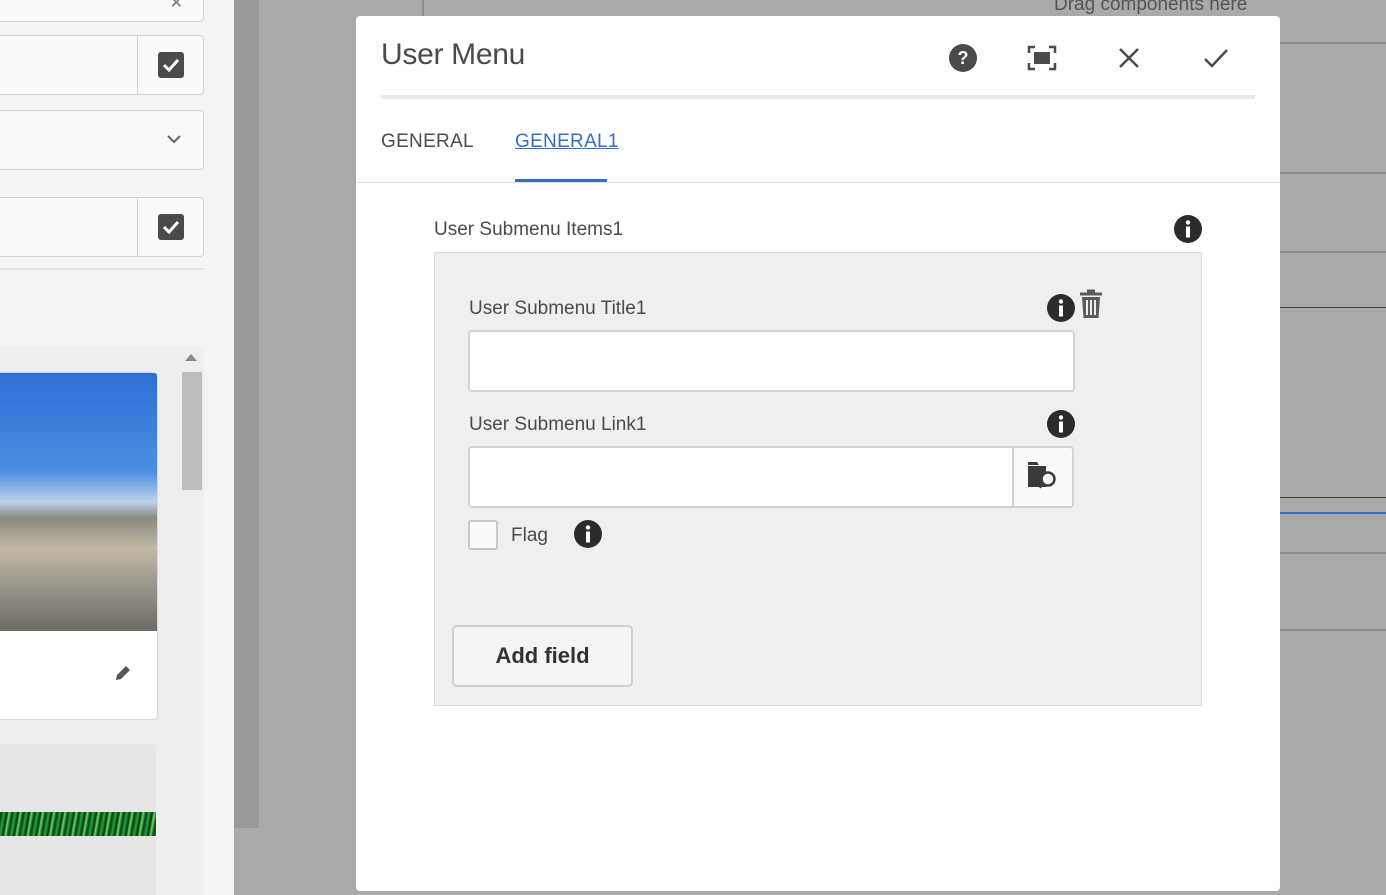  I want to click on done-button, so click(1216, 60).